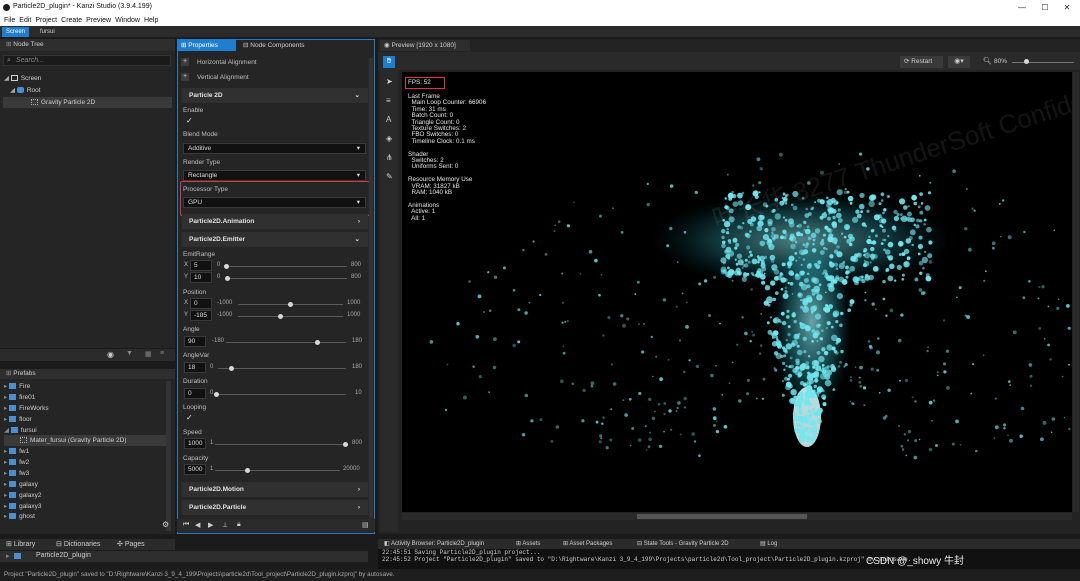 The image size is (1080, 581). I want to click on tab-library: ⊞ Library, so click(20, 544).